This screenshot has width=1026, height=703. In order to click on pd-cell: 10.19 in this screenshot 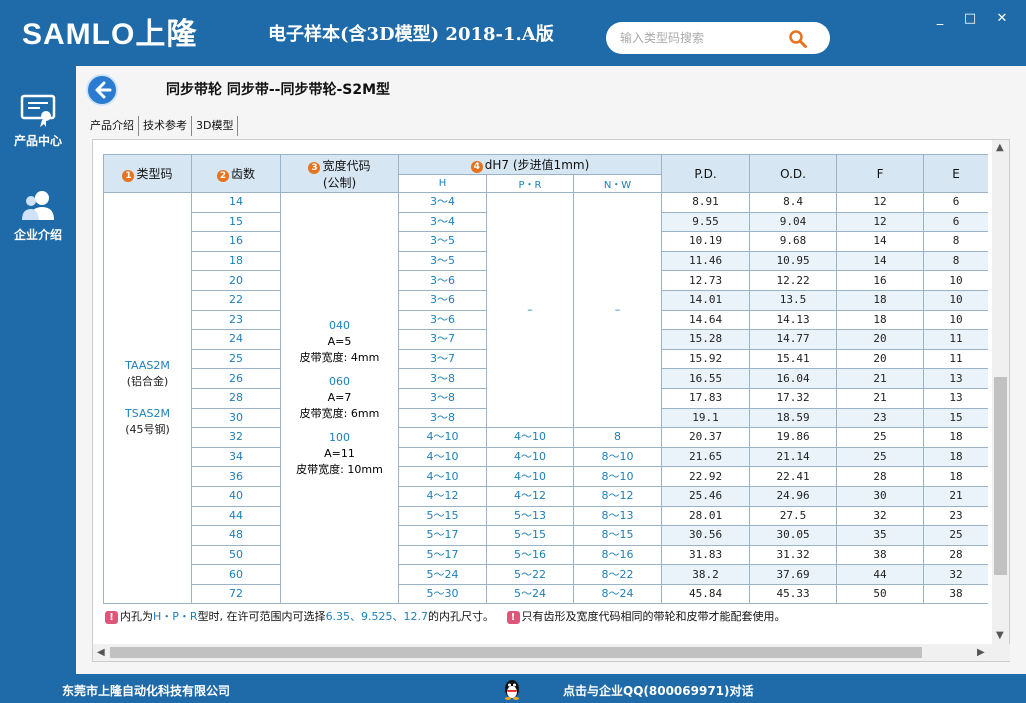, I will do `click(706, 241)`.